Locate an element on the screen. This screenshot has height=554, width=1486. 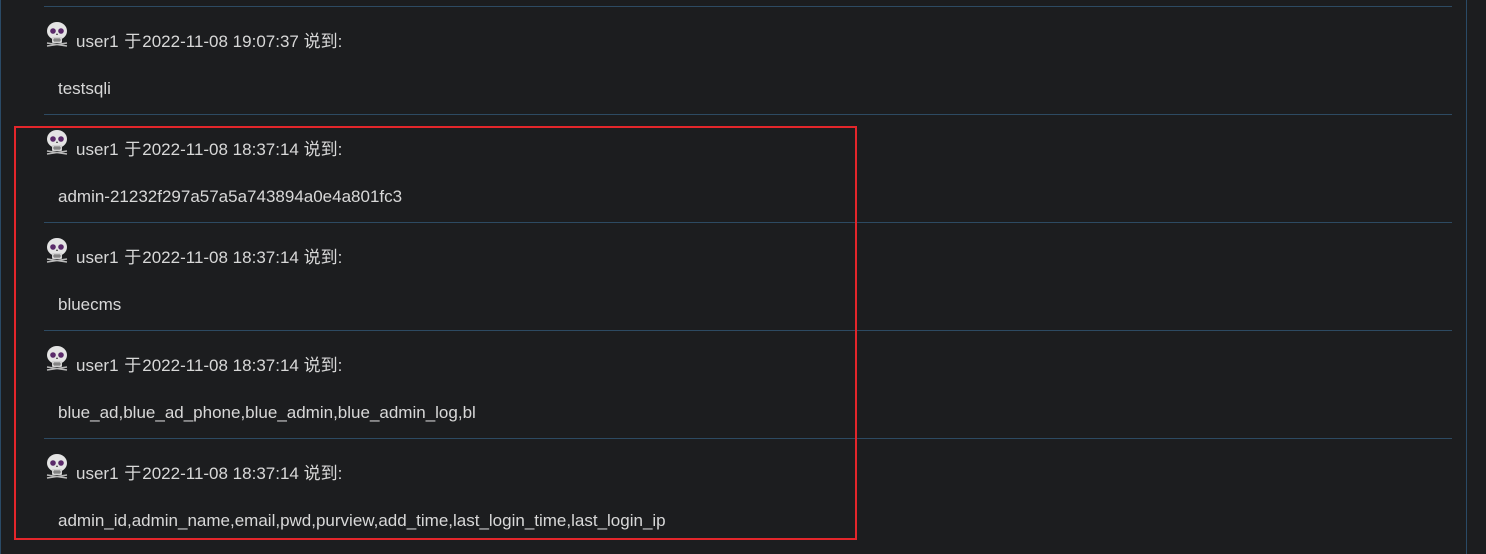
frame-border-left is located at coordinates (0, 277).